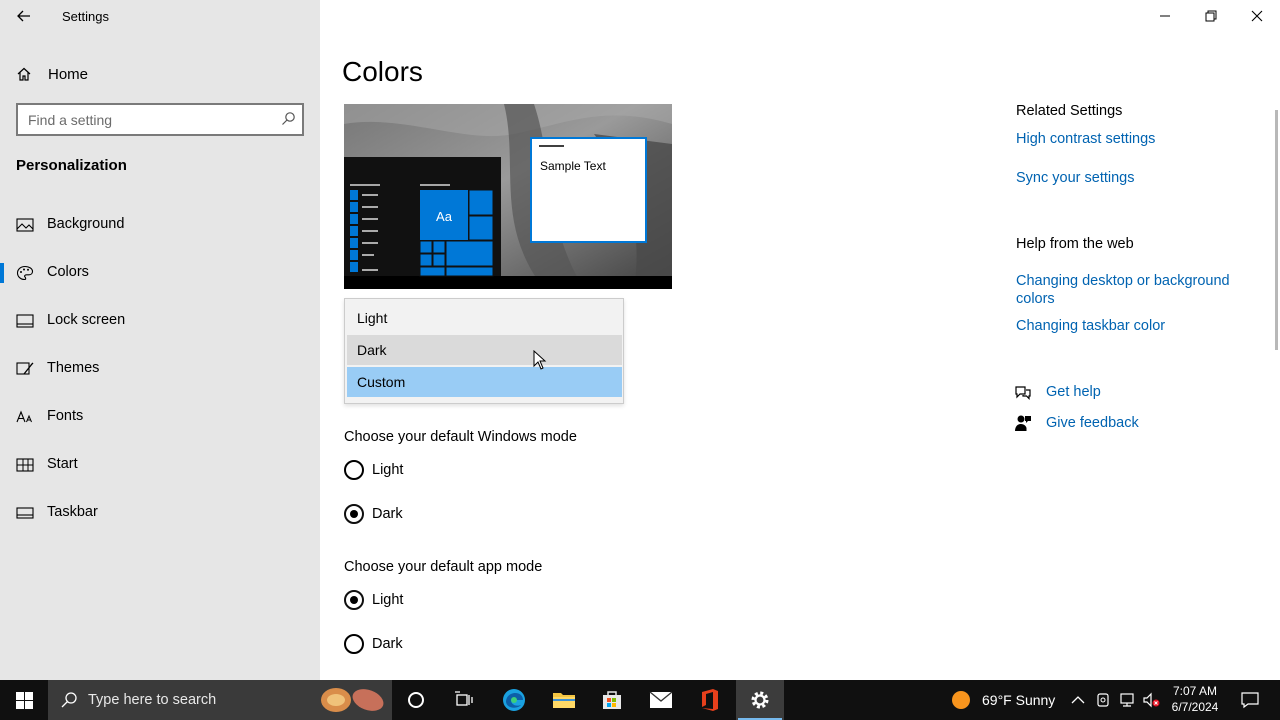 The image size is (1280, 720). Describe the element at coordinates (160, 321) in the screenshot. I see `sidebar-item-lock-screen: Lock screen` at that location.